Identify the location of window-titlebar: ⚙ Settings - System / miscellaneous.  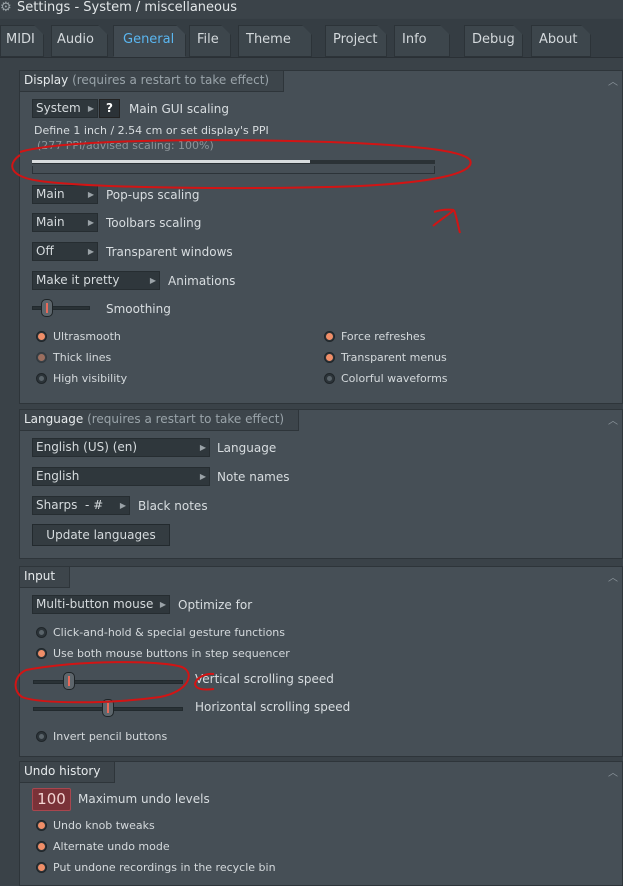
(311, 9).